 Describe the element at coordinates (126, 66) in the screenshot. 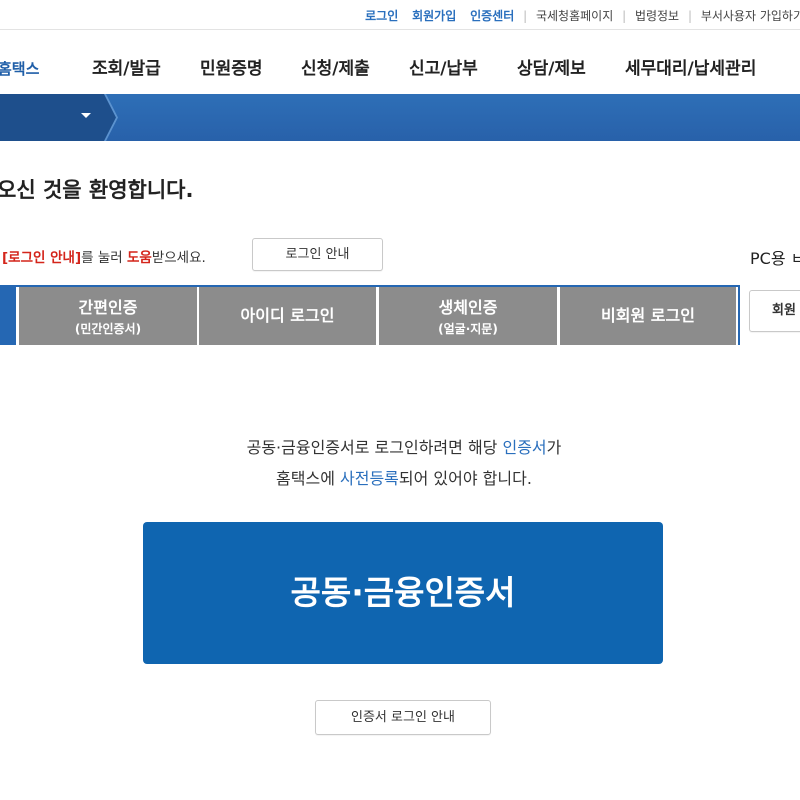

I see `nav-item-inquiry: 조회/발급` at that location.